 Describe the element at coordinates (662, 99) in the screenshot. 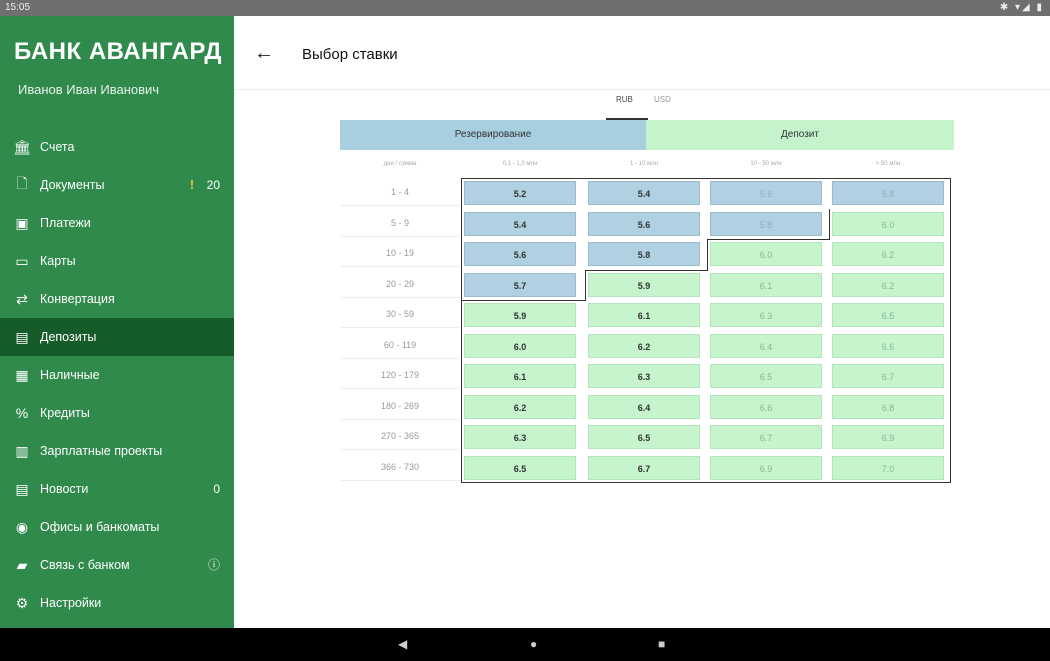

I see `tab-usd: USD` at that location.